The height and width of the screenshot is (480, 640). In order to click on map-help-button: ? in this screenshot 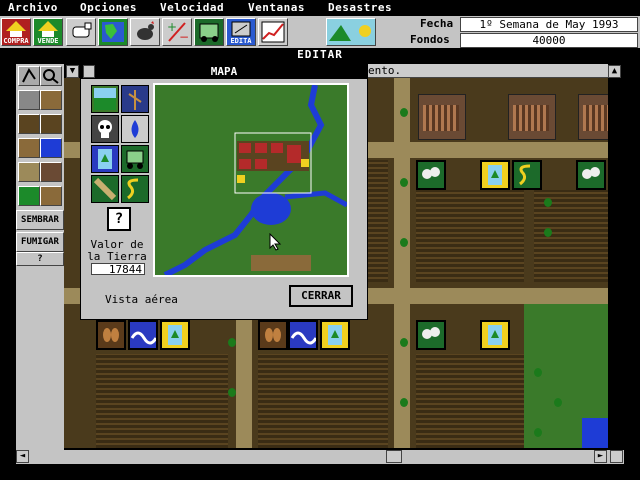, I will do `click(119, 219)`.